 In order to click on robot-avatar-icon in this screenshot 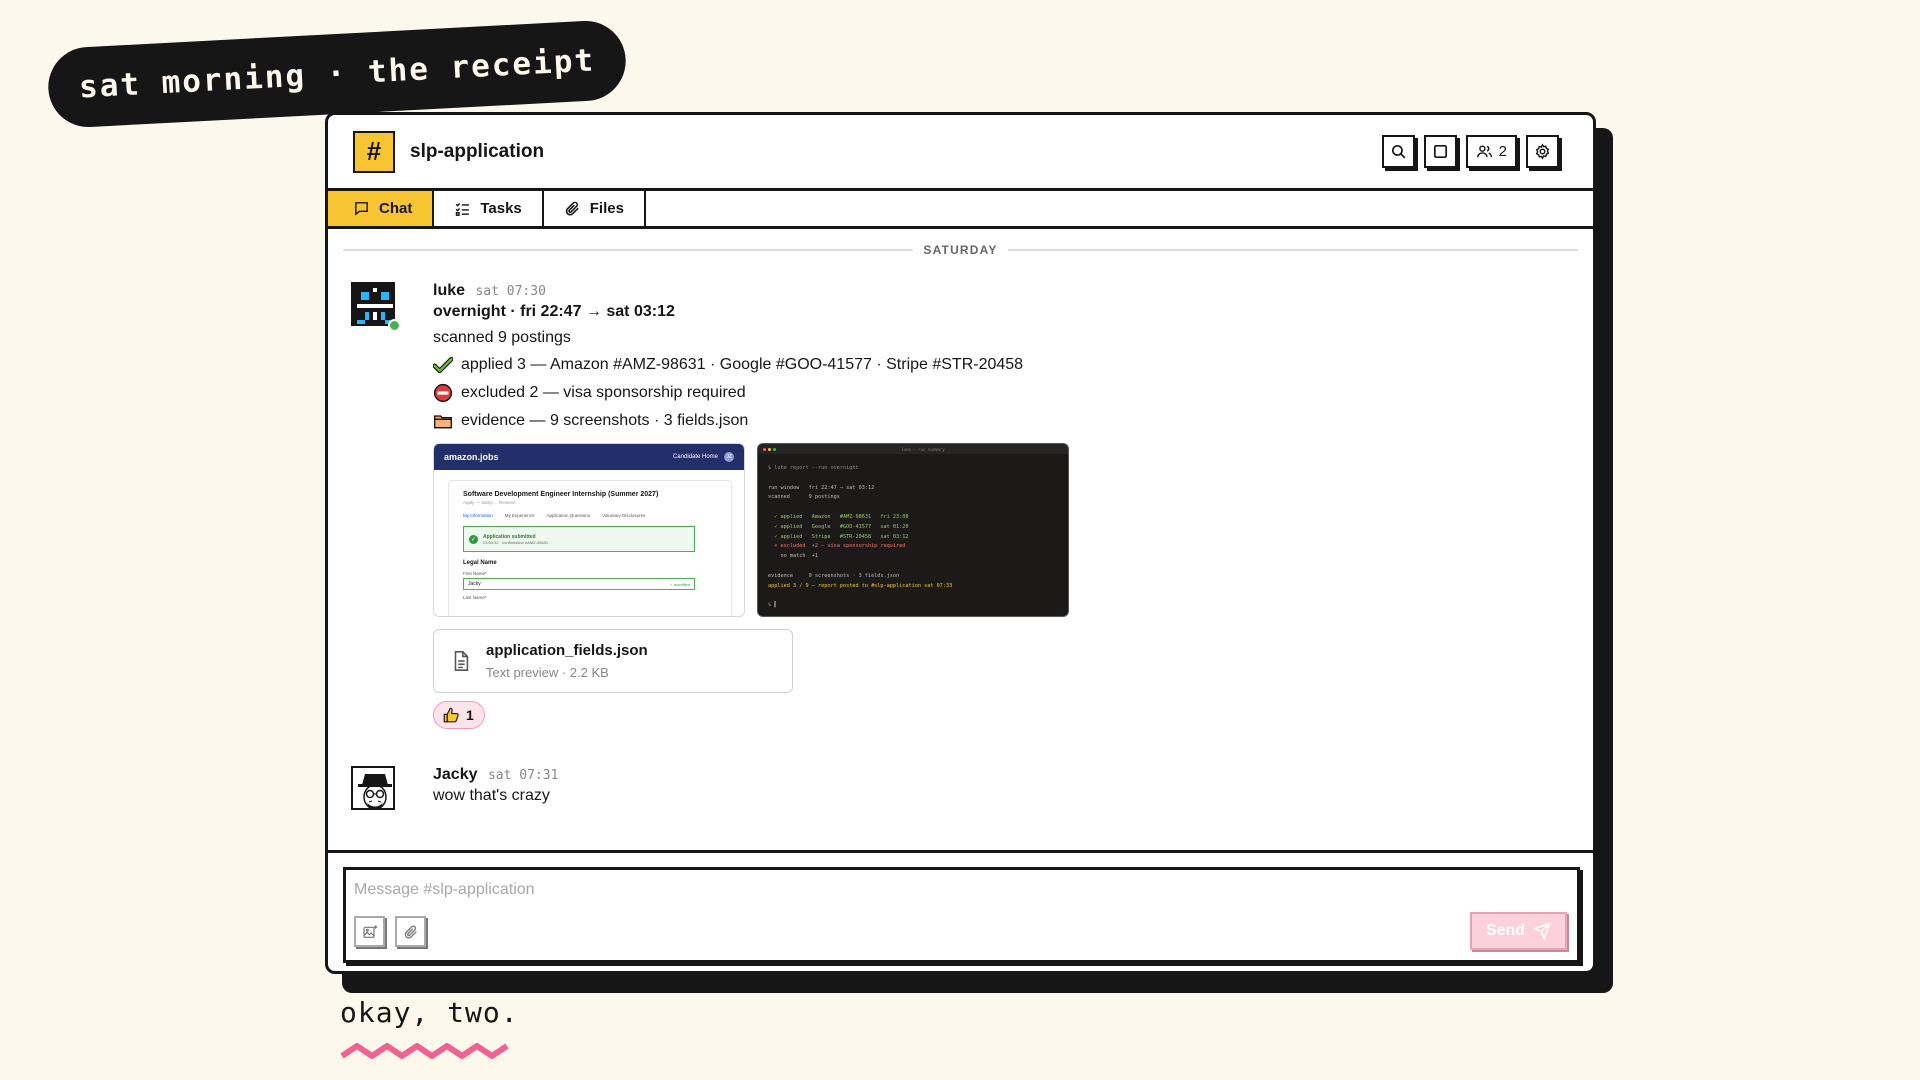, I will do `click(373, 304)`.